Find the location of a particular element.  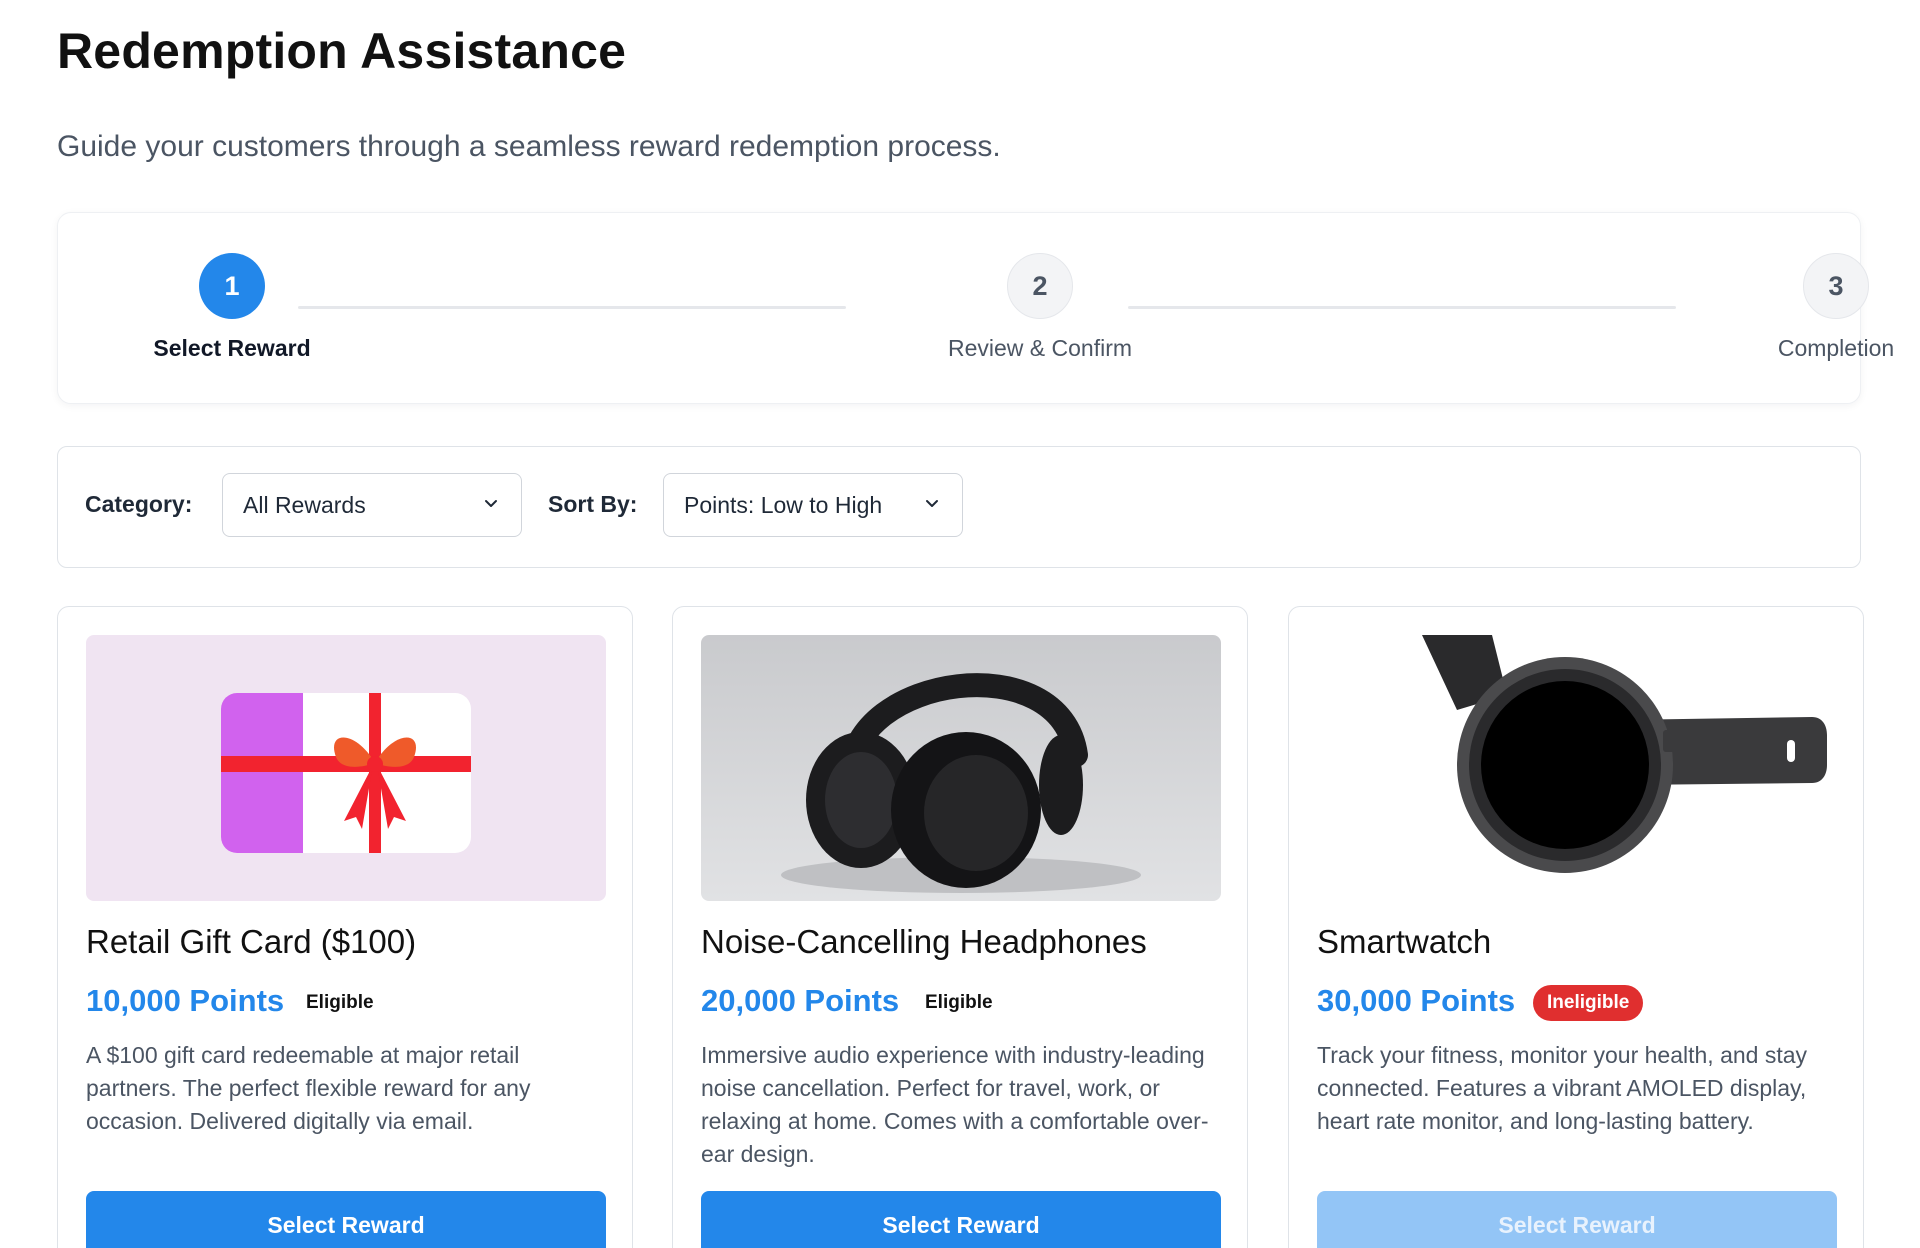

sort-select-value: Points: Low to High is located at coordinates (783, 504).